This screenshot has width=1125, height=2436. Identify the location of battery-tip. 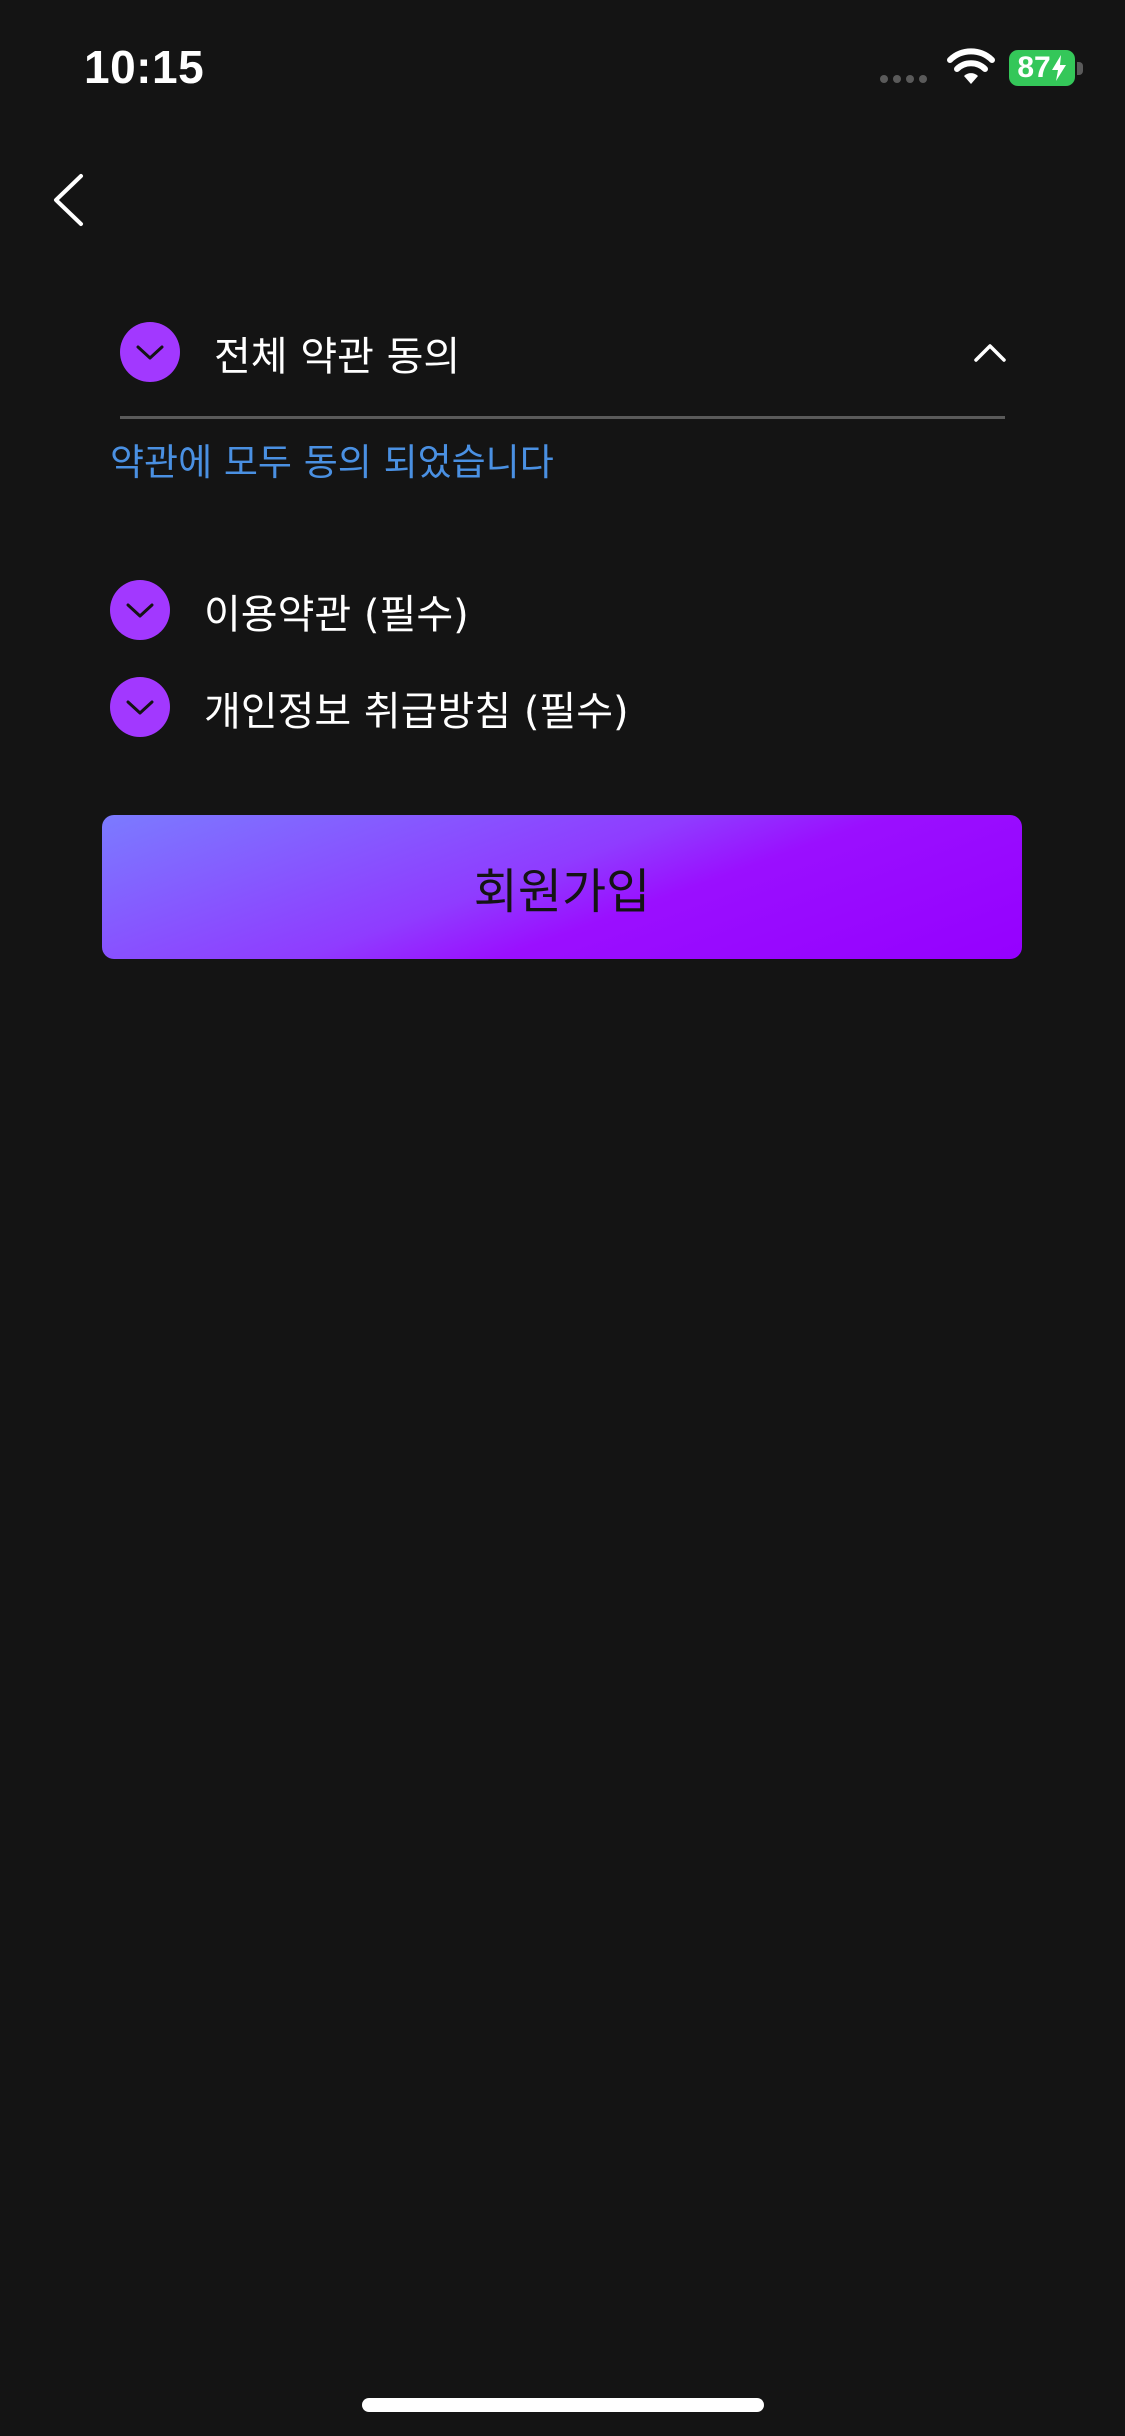
(1080, 68).